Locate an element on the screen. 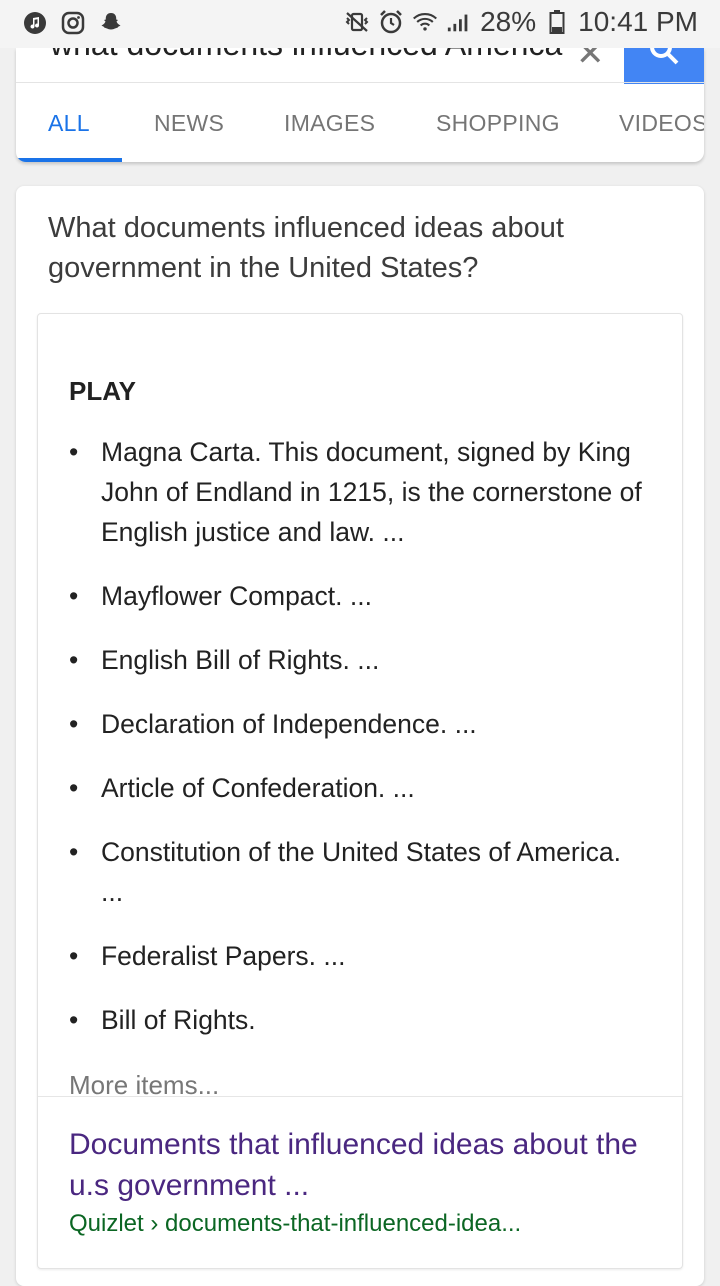  instagram-icon is located at coordinates (73, 23).